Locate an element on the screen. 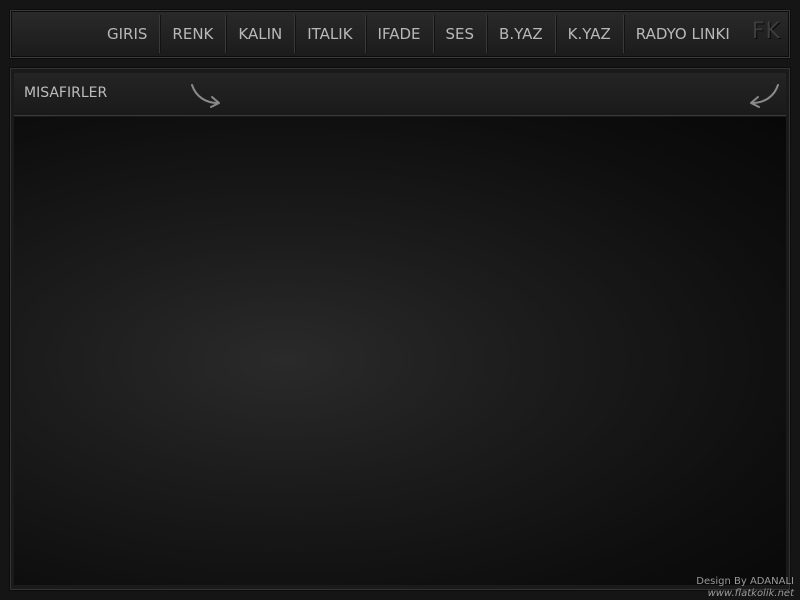  footer-credit: Design By ADANALI www.flatkolik.net is located at coordinates (745, 588).